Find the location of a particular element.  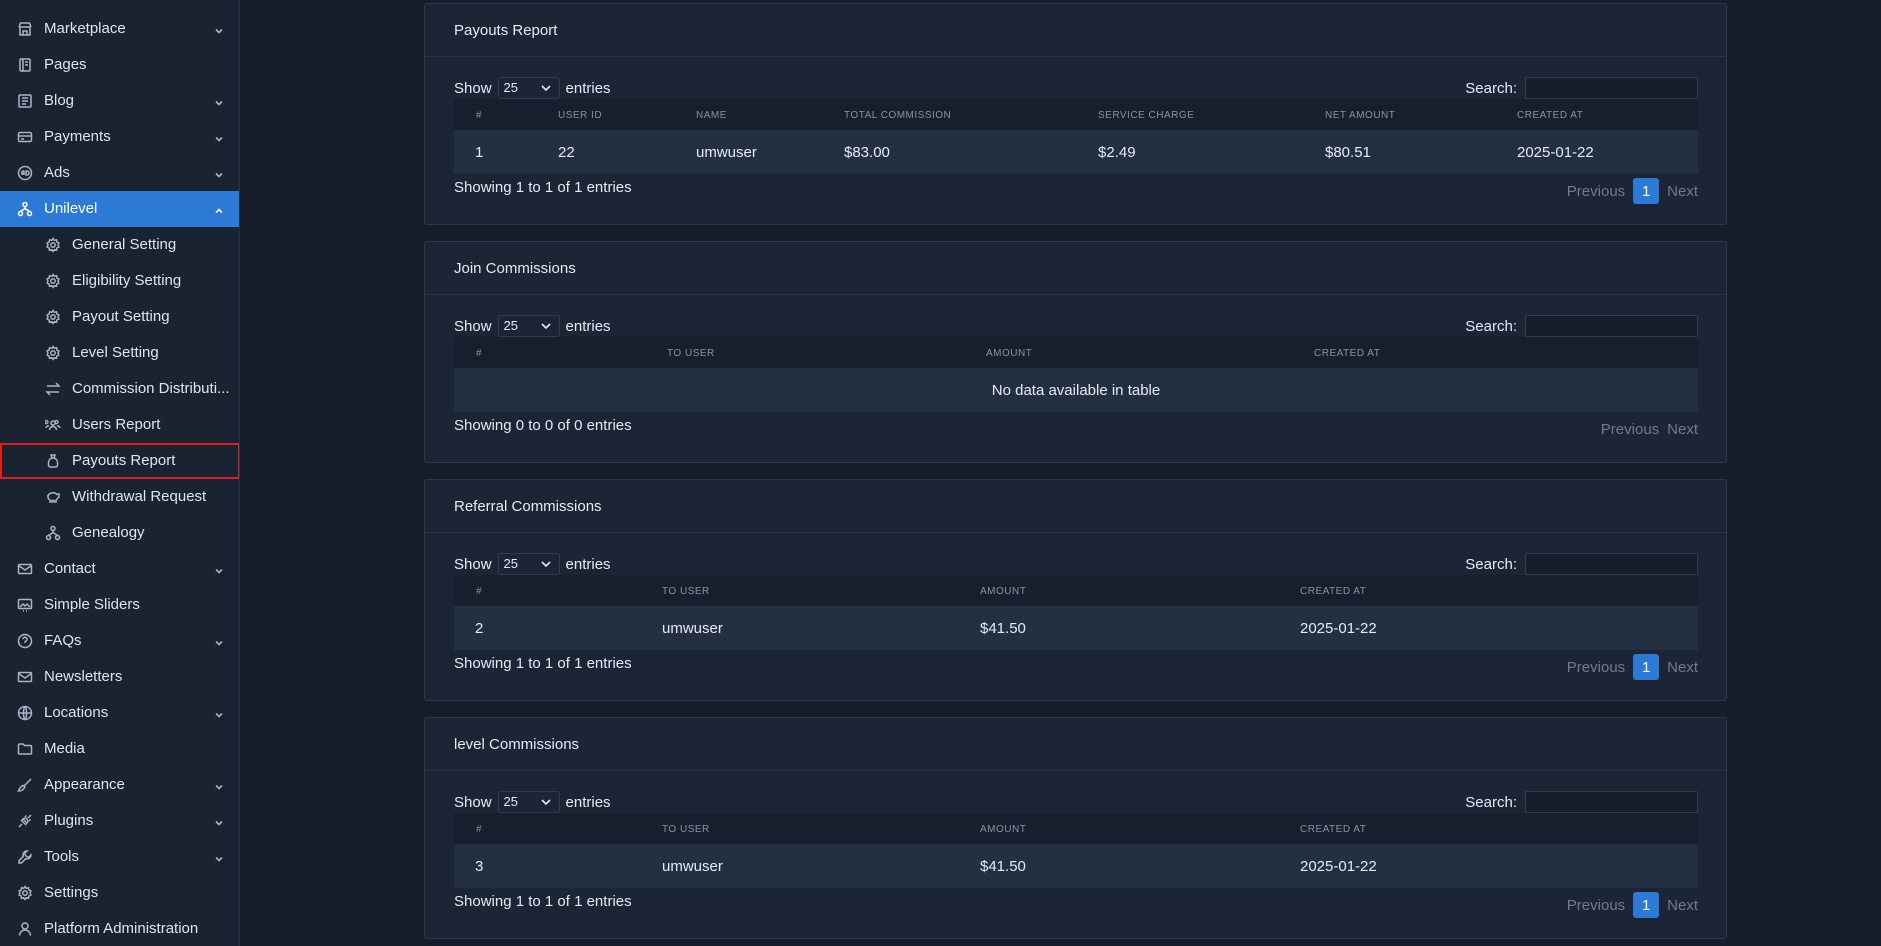

sidebar-item-label: Tools is located at coordinates (62, 856).